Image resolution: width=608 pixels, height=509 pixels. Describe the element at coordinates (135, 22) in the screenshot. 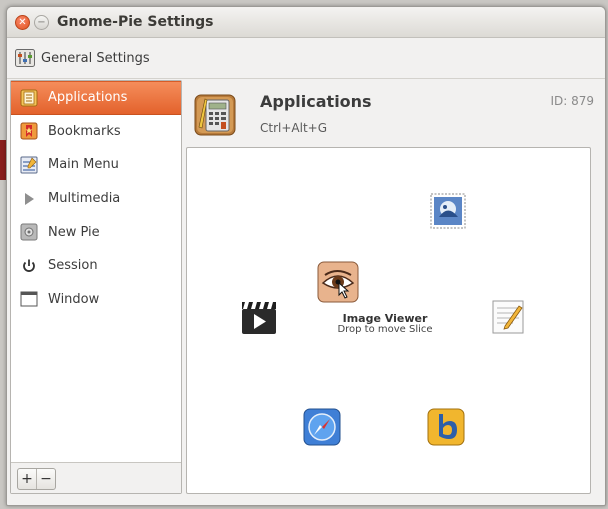

I see `window-title: Gnome-Pie Settings` at that location.